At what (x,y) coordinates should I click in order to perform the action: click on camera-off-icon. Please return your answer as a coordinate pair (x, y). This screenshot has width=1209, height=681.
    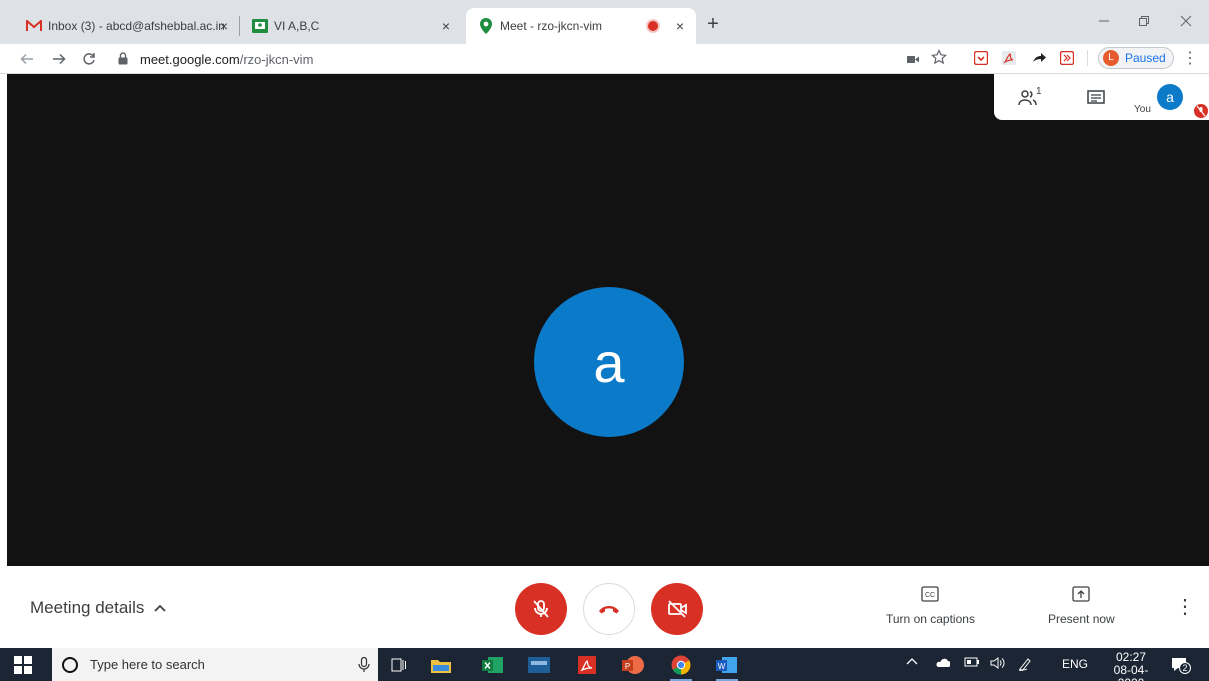
    Looking at the image, I should click on (677, 609).